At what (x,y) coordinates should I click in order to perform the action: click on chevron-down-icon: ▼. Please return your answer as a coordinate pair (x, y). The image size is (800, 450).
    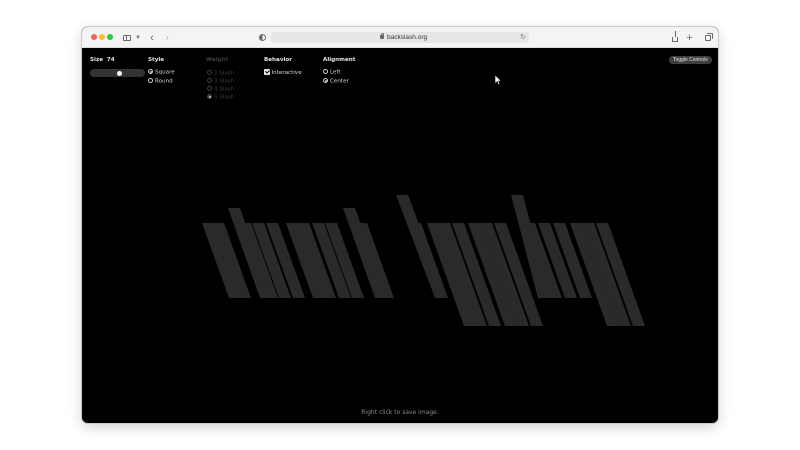
    Looking at the image, I should click on (138, 37).